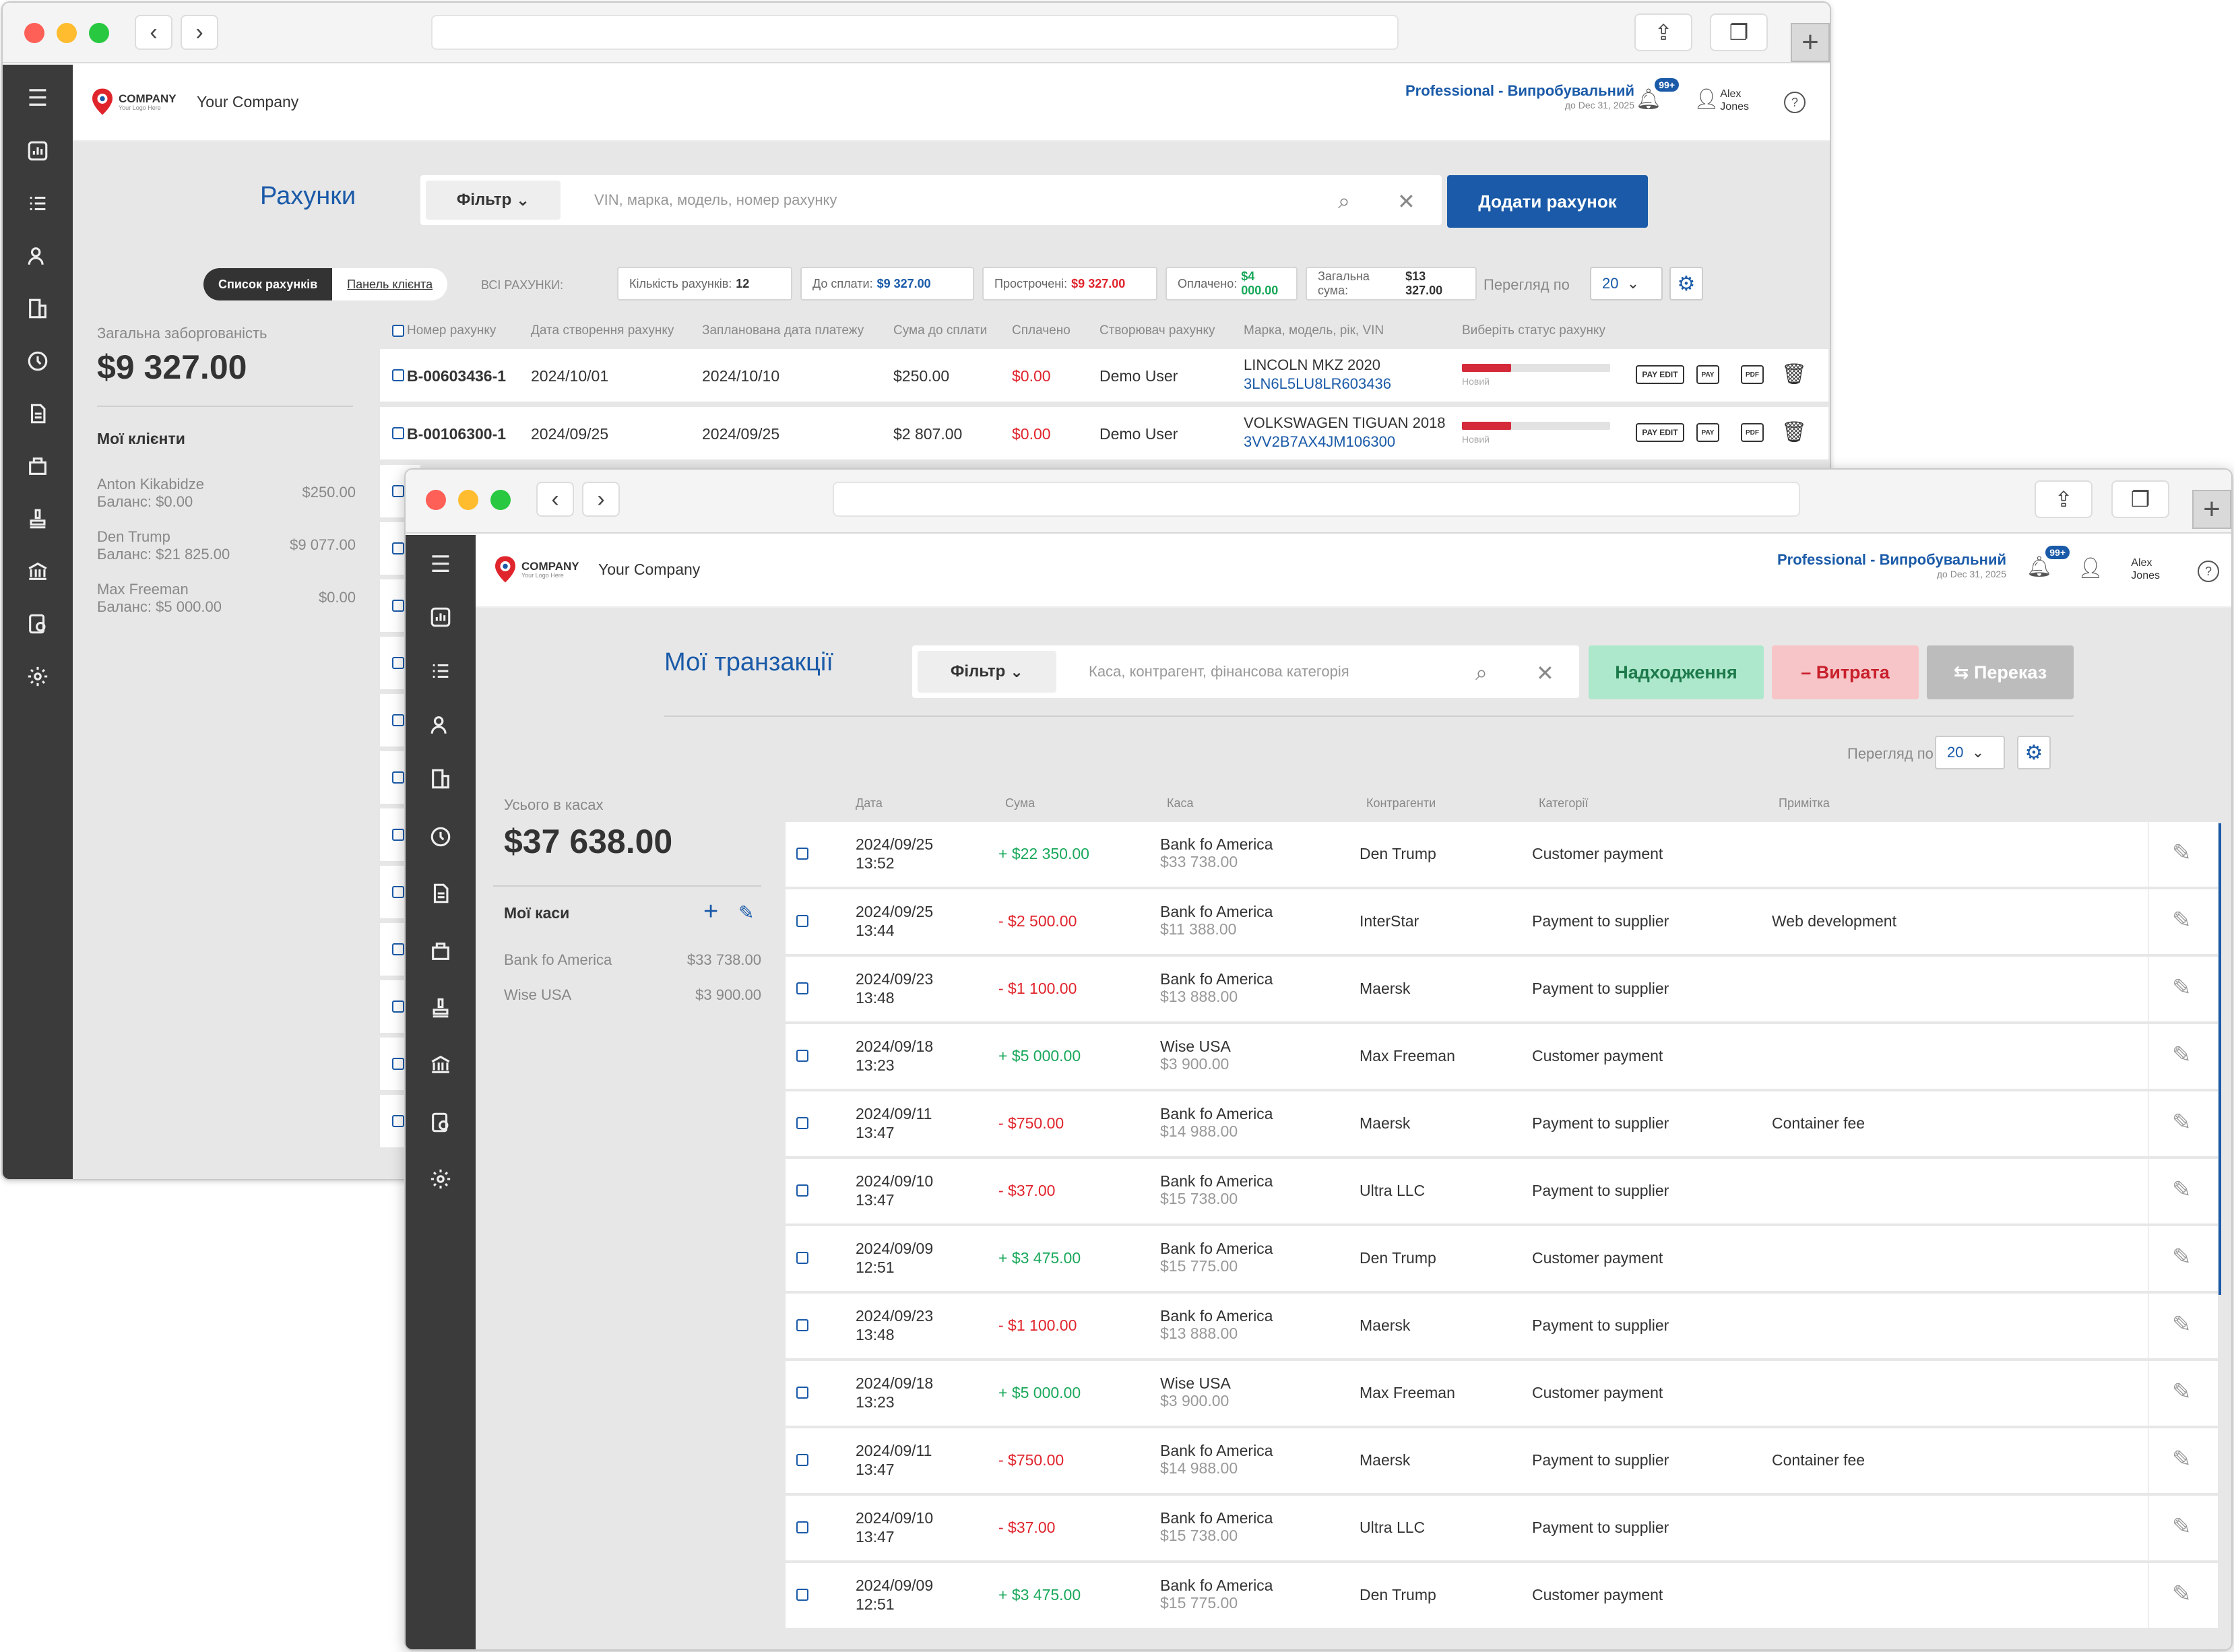 The image size is (2234, 1652). Describe the element at coordinates (1069, 283) in the screenshot. I see `stat-chip: Прострочені: $9 327.00` at that location.